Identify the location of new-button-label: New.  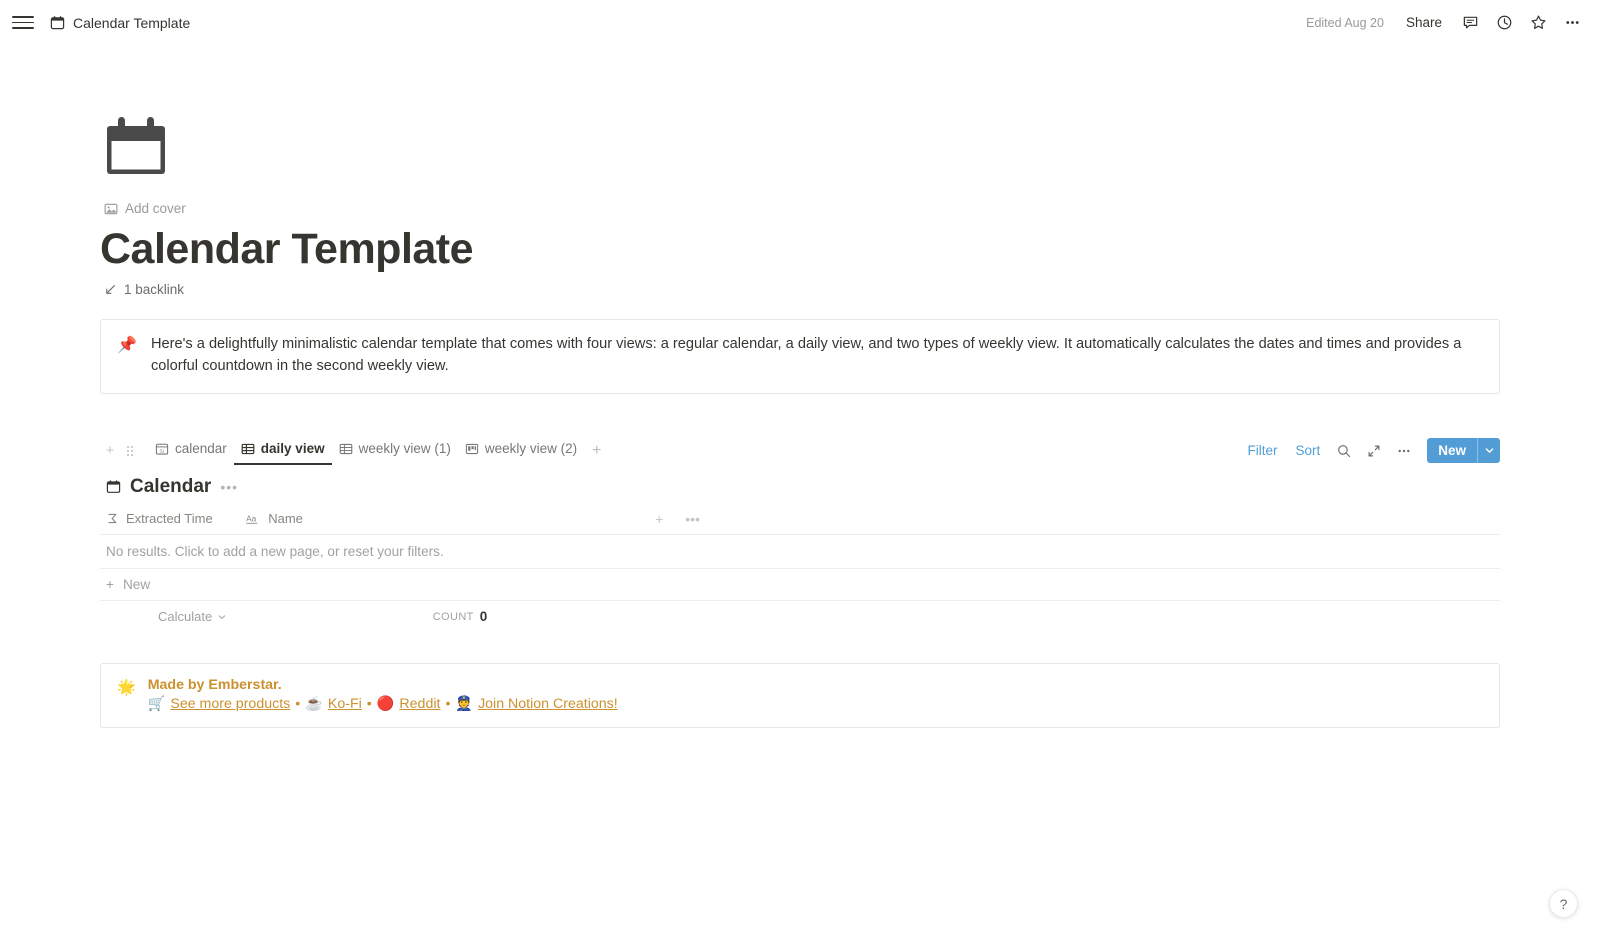
(1452, 451).